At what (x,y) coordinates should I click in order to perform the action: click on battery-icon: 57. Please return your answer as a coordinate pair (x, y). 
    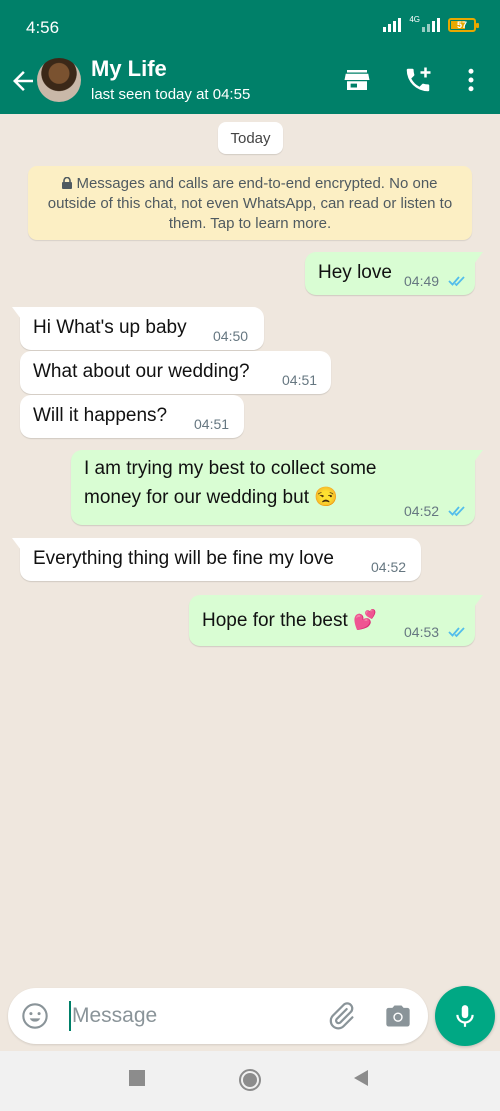
    Looking at the image, I should click on (463, 25).